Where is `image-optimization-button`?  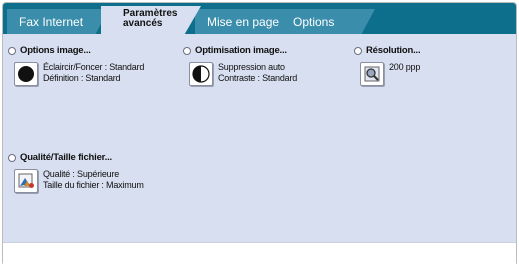 image-optimization-button is located at coordinates (201, 74).